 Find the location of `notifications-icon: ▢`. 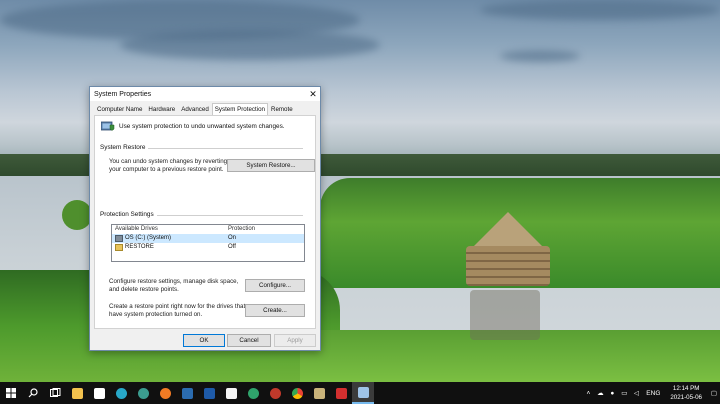

notifications-icon: ▢ is located at coordinates (714, 393).